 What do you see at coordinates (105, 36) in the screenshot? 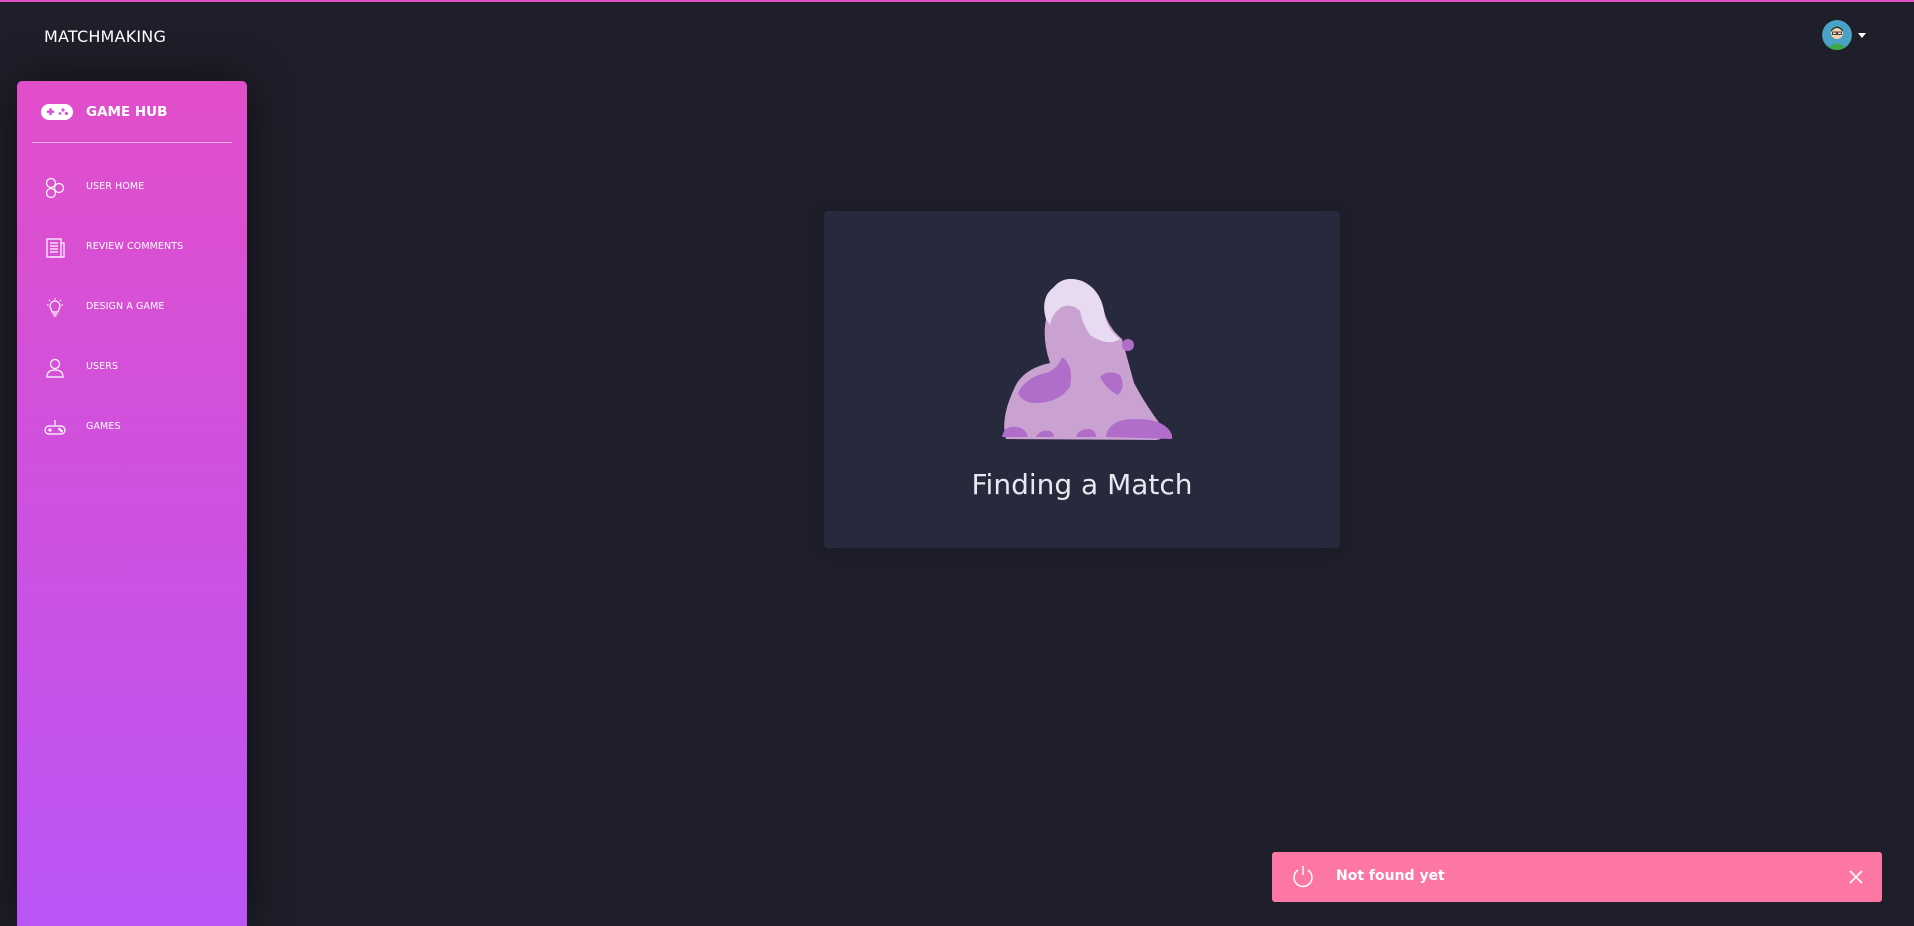
I see `navbar-brand: MATCHMAKING` at bounding box center [105, 36].